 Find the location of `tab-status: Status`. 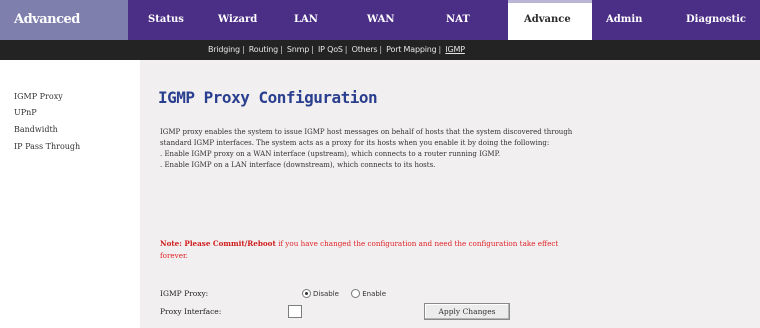

tab-status: Status is located at coordinates (166, 20).